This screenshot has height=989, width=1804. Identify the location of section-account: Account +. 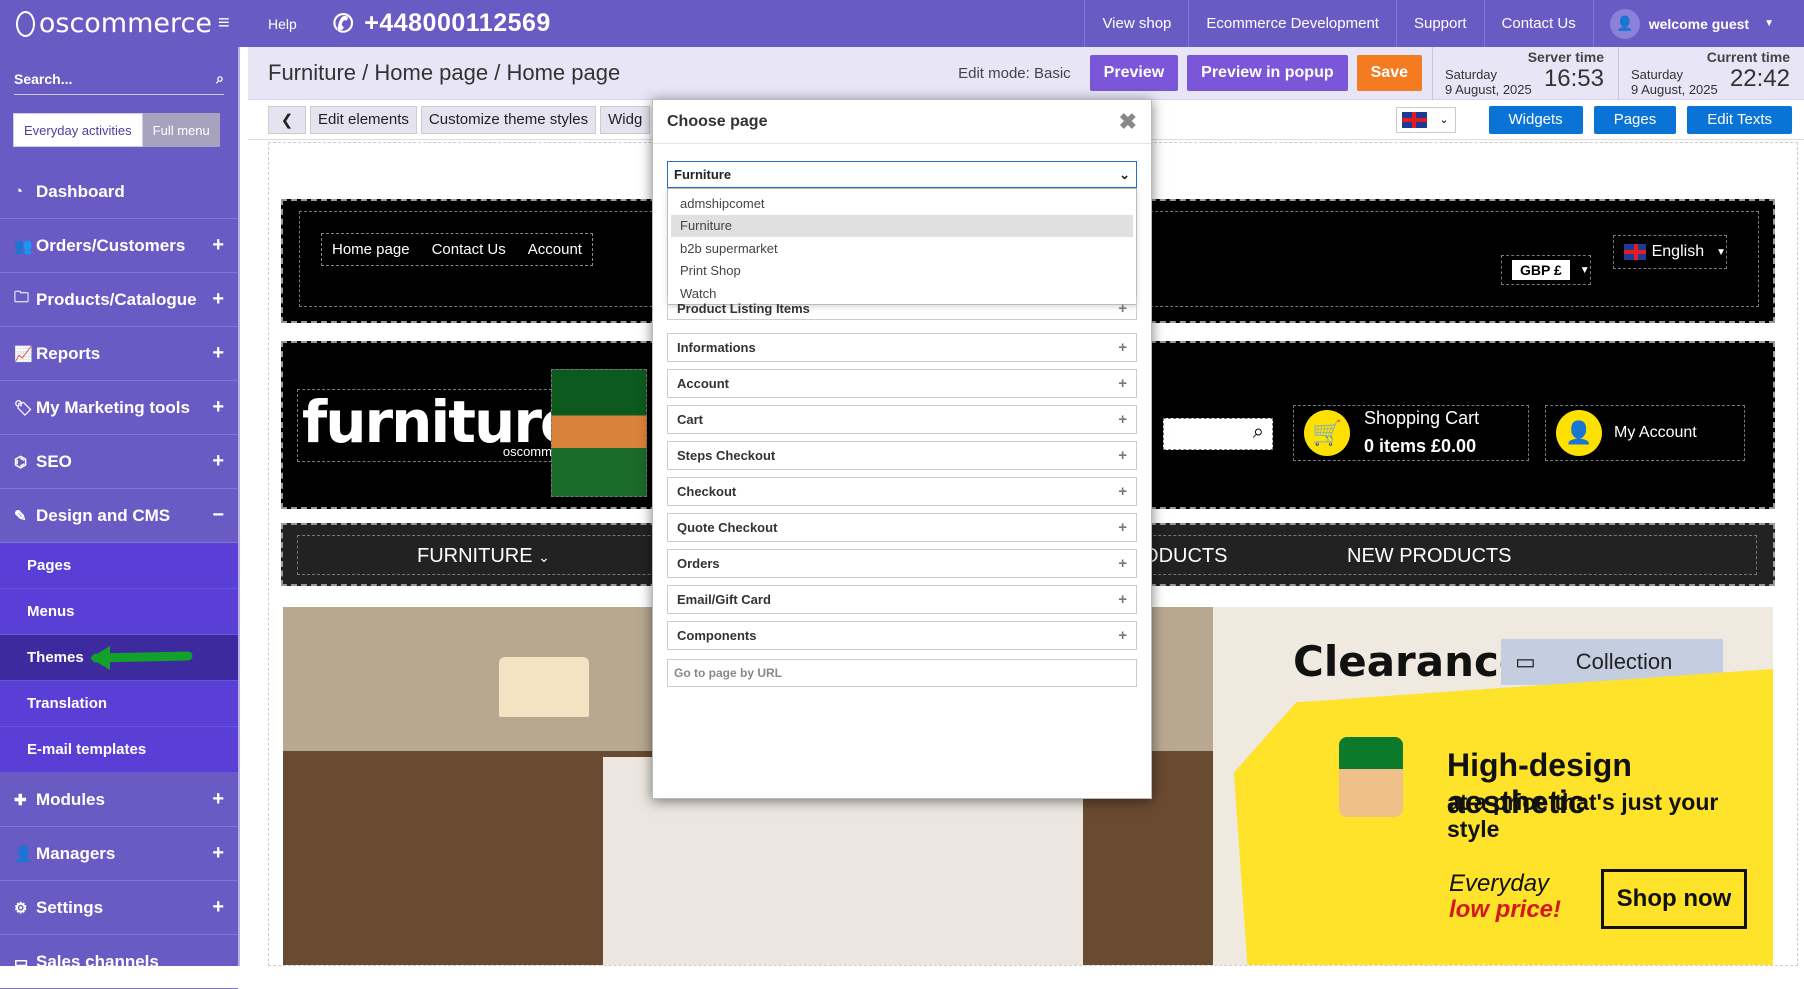
(902, 383).